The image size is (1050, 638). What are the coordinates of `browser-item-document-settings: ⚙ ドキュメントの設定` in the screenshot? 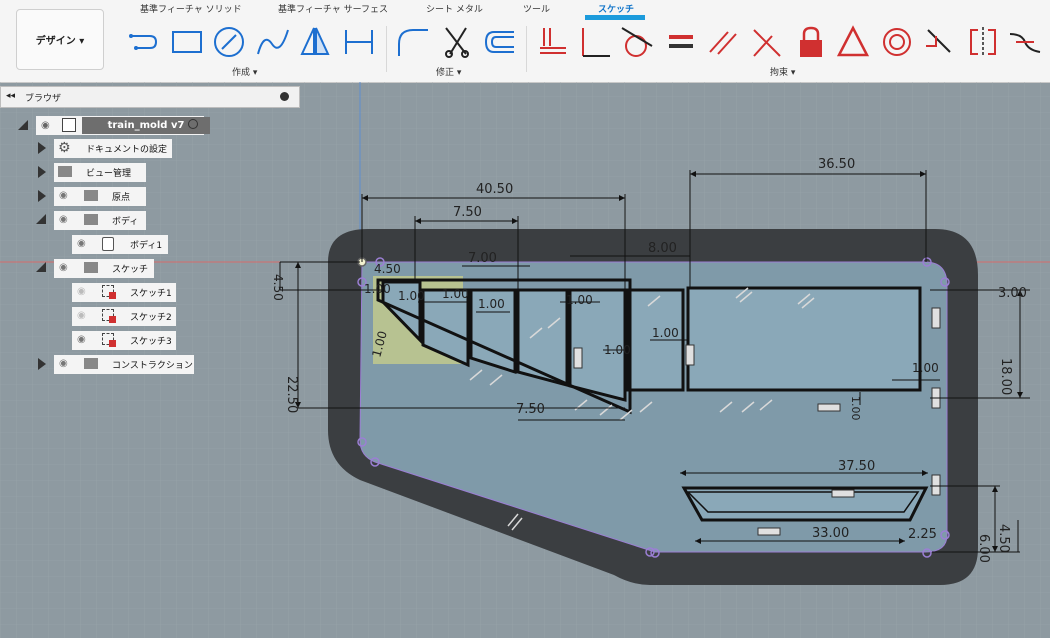 It's located at (113, 148).